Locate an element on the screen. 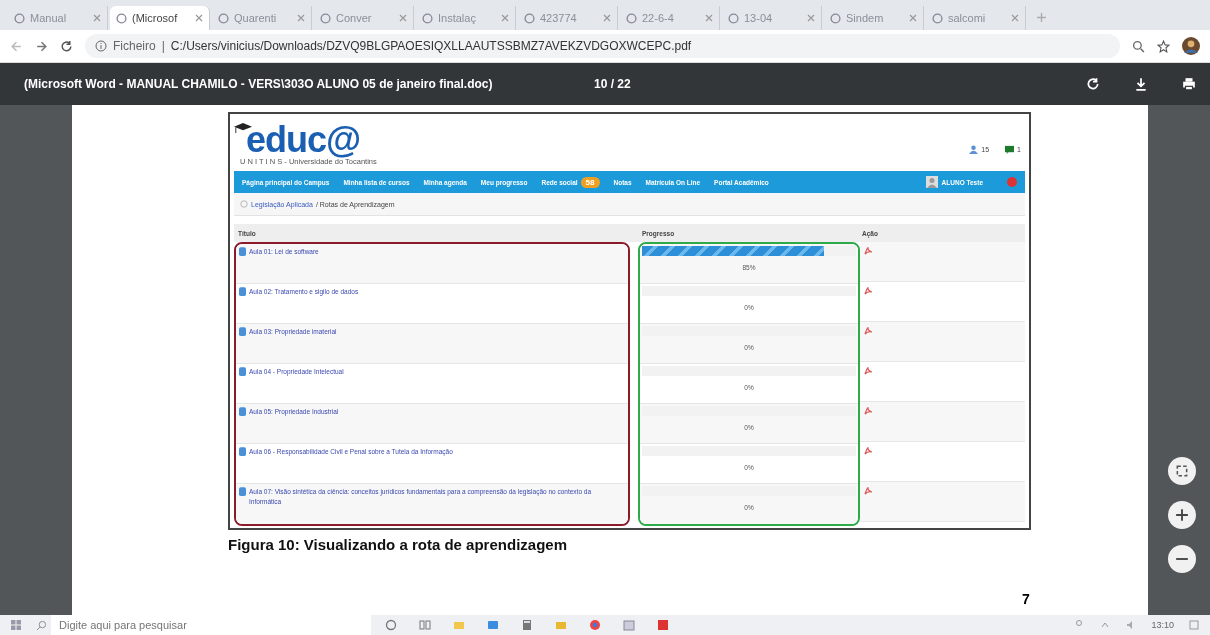 The width and height of the screenshot is (1210, 635). logo-text: educ@ is located at coordinates (303, 140).